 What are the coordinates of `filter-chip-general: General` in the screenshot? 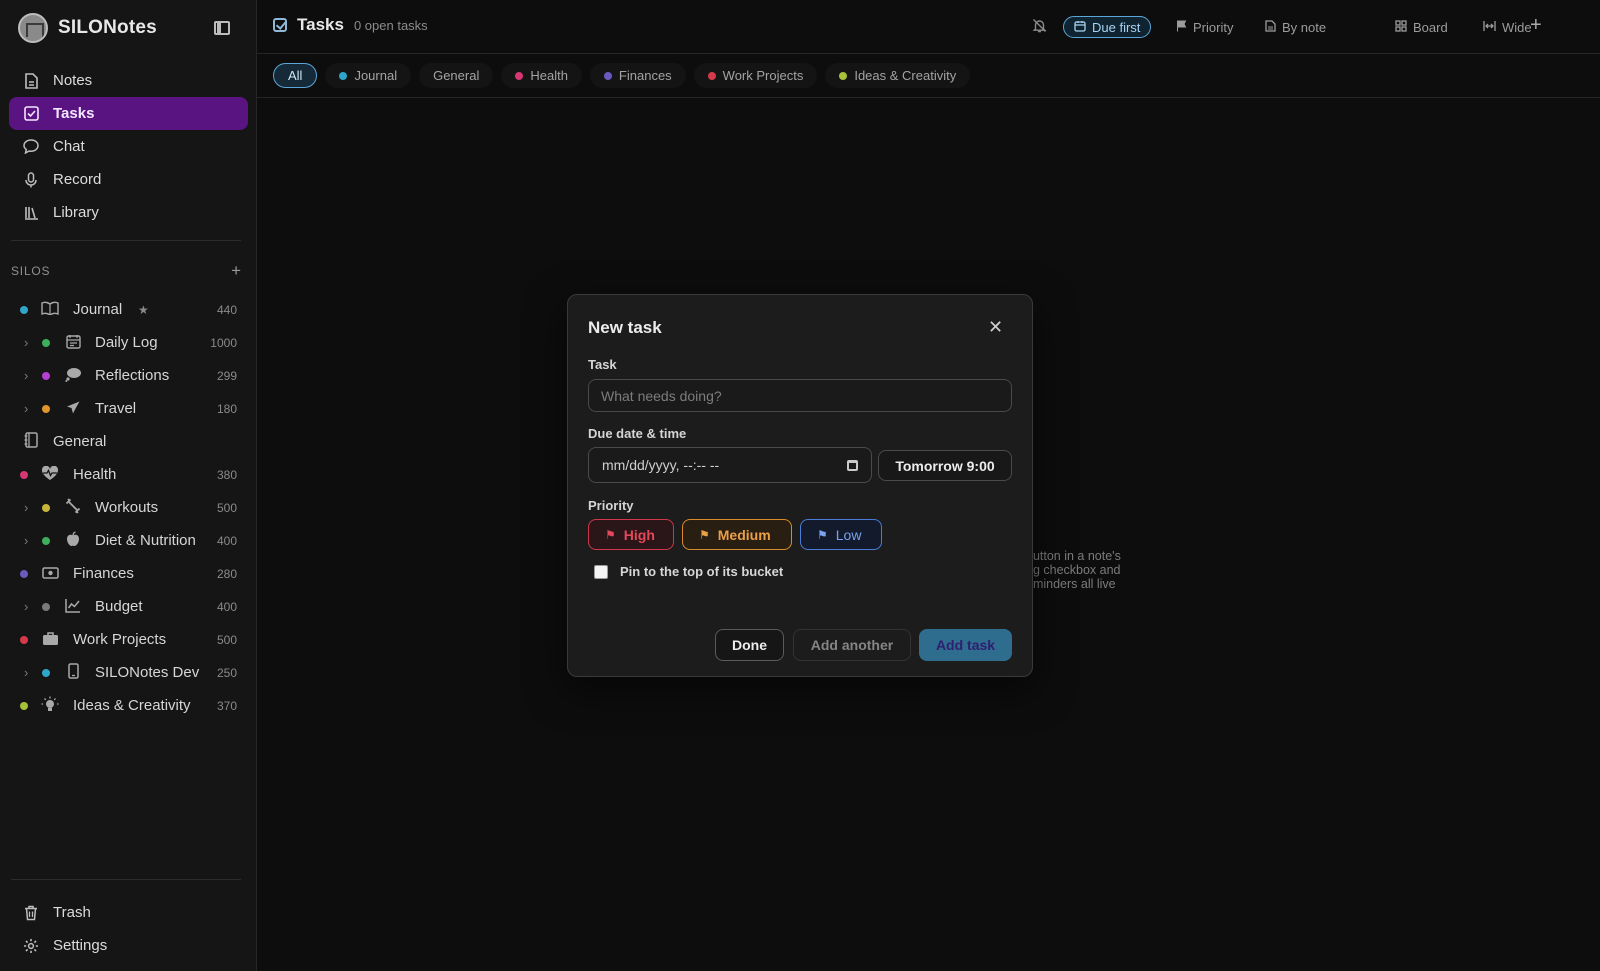 It's located at (456, 75).